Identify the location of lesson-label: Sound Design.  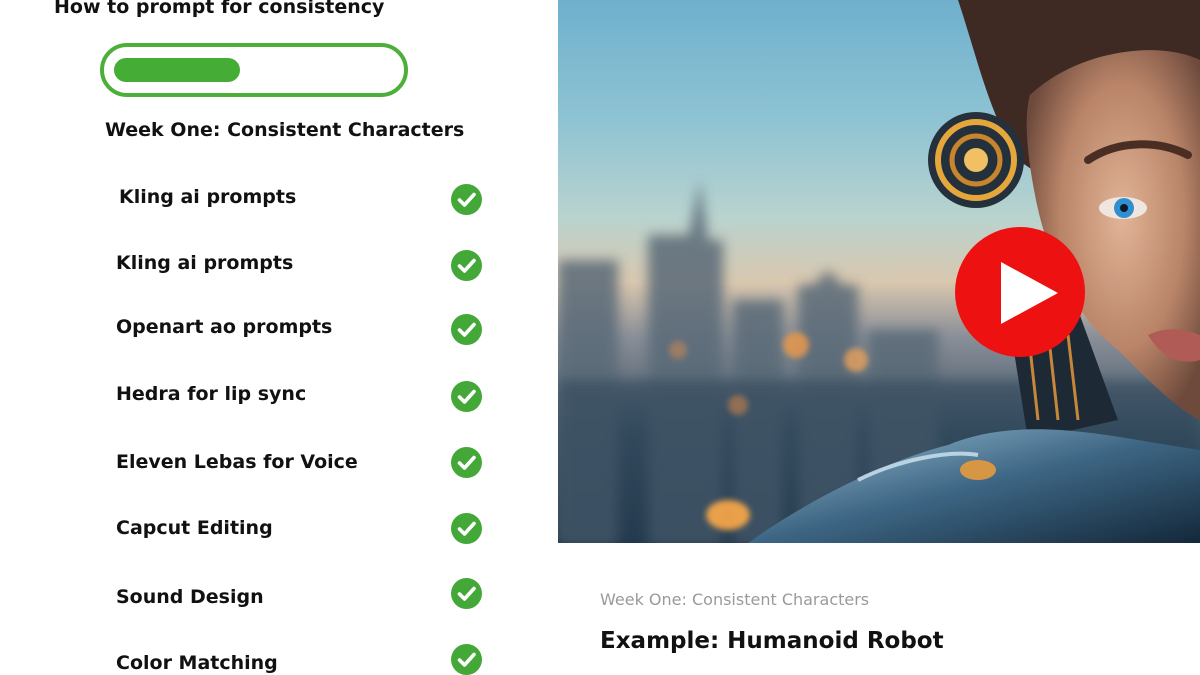
(190, 597).